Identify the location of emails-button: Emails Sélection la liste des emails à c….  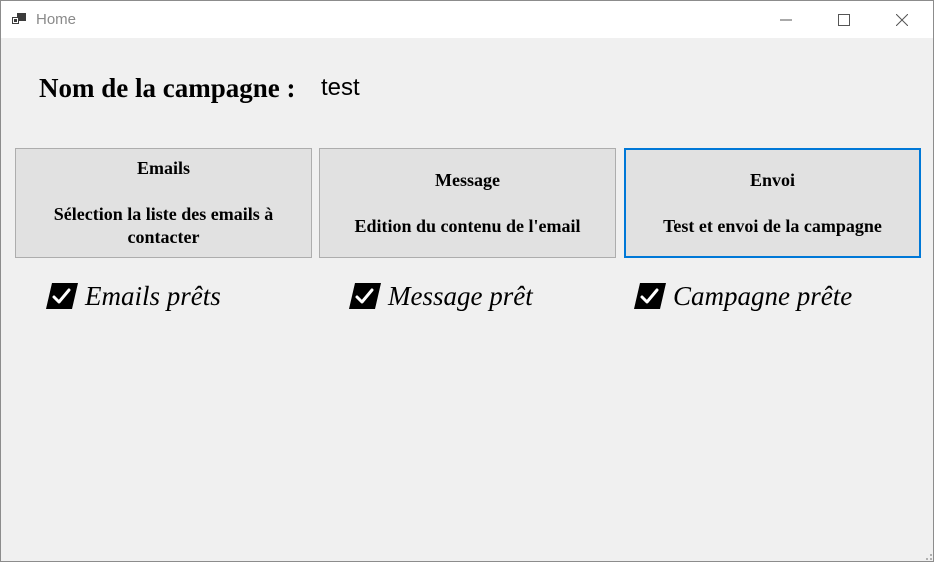
(163, 203).